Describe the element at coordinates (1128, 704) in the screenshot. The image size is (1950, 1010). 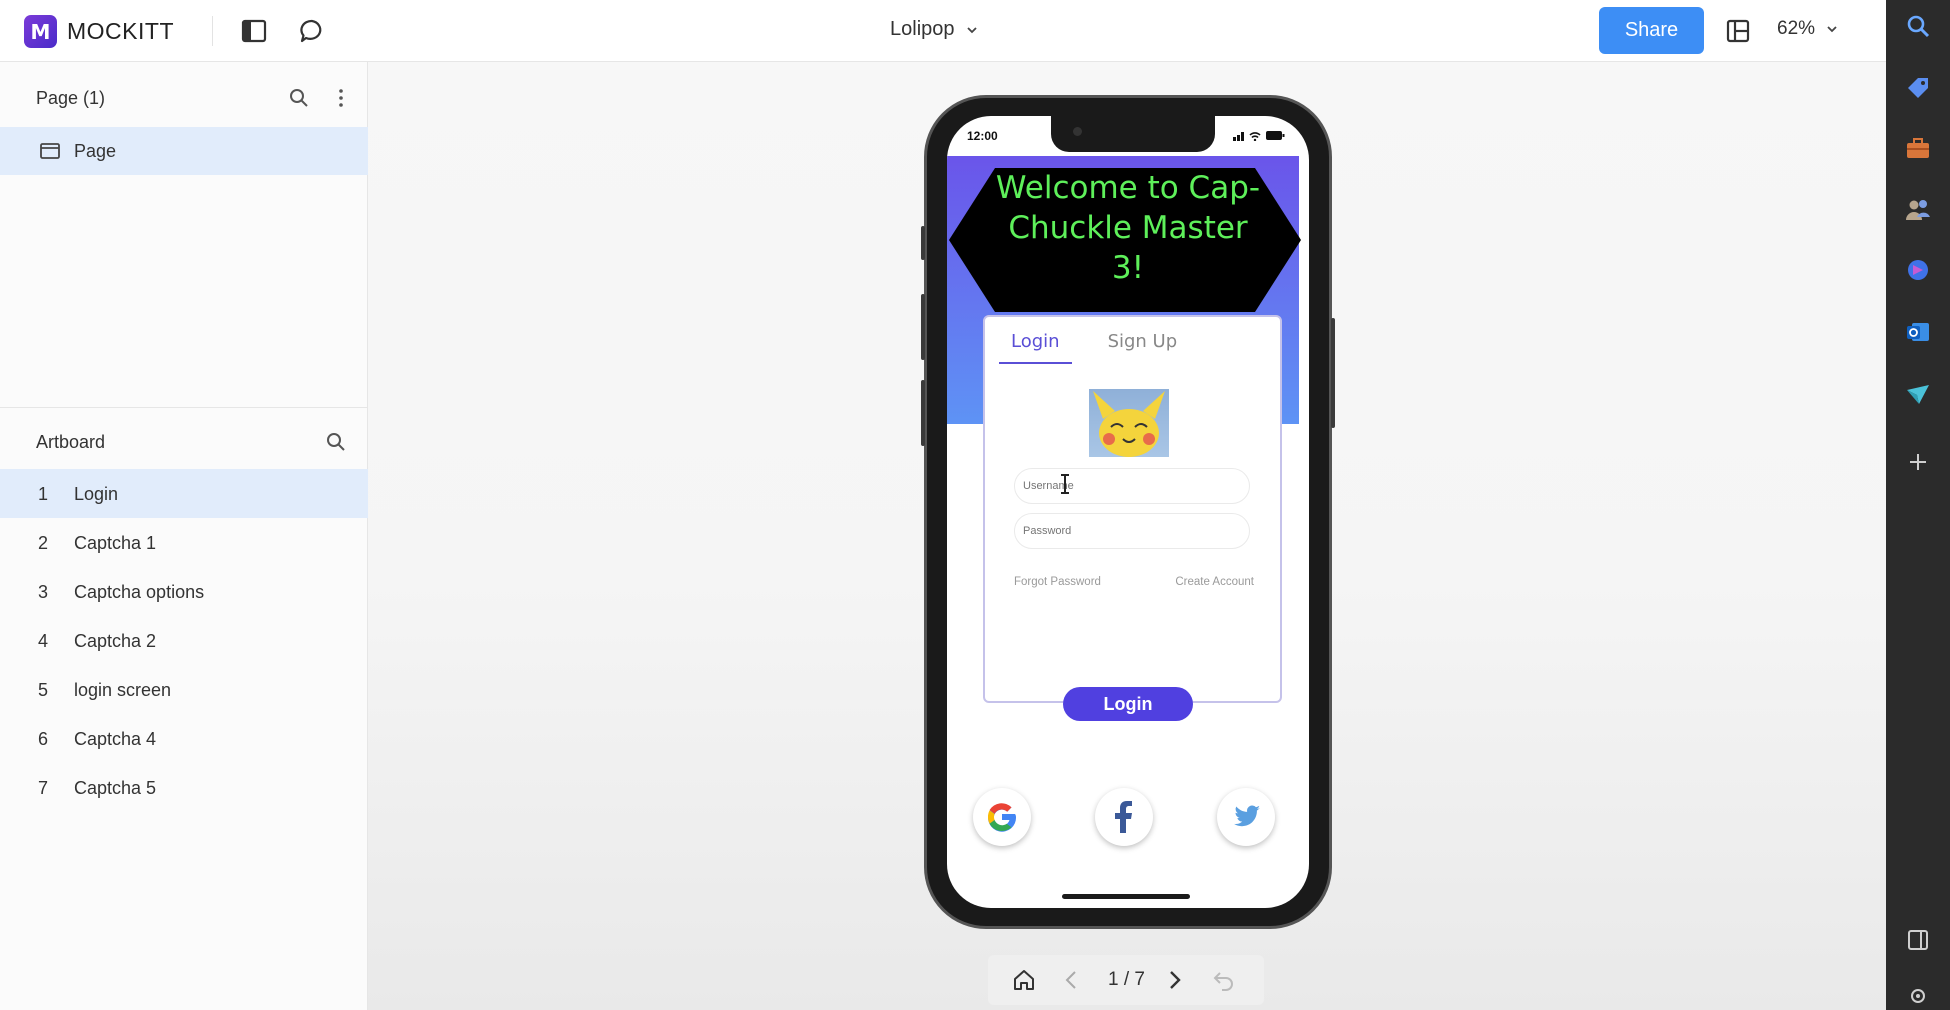
I see `login-button: Login` at that location.